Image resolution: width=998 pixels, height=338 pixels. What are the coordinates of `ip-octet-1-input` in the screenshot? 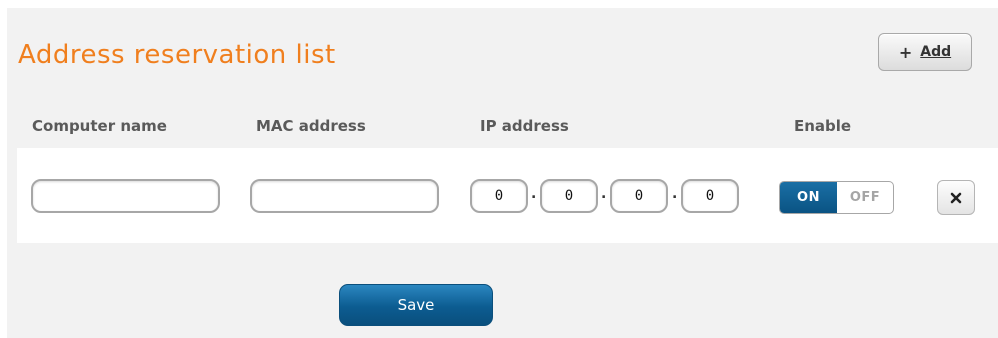 It's located at (499, 196).